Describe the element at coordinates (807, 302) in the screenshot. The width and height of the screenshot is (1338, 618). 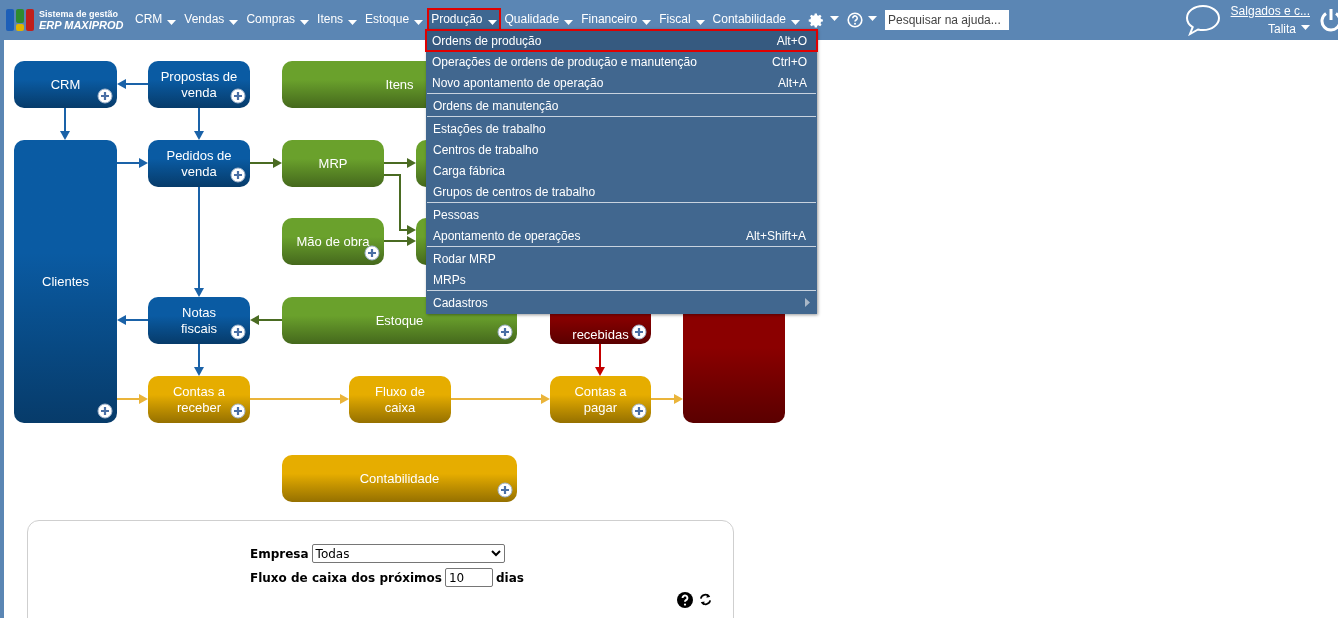
I see `submenu-arrow-icon` at that location.